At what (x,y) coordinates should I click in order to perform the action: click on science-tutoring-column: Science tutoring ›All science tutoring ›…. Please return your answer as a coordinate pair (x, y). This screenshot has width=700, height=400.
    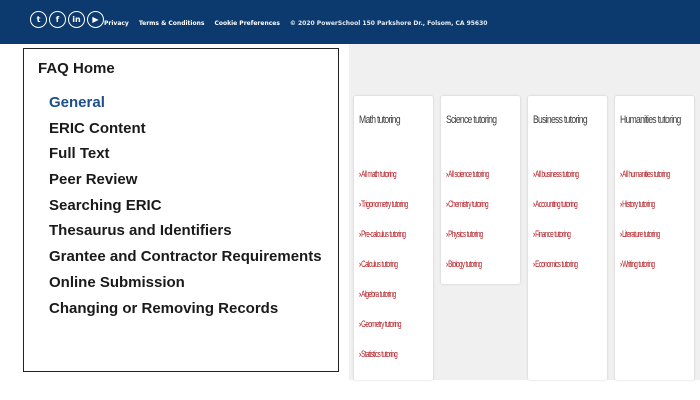
    Looking at the image, I should click on (480, 190).